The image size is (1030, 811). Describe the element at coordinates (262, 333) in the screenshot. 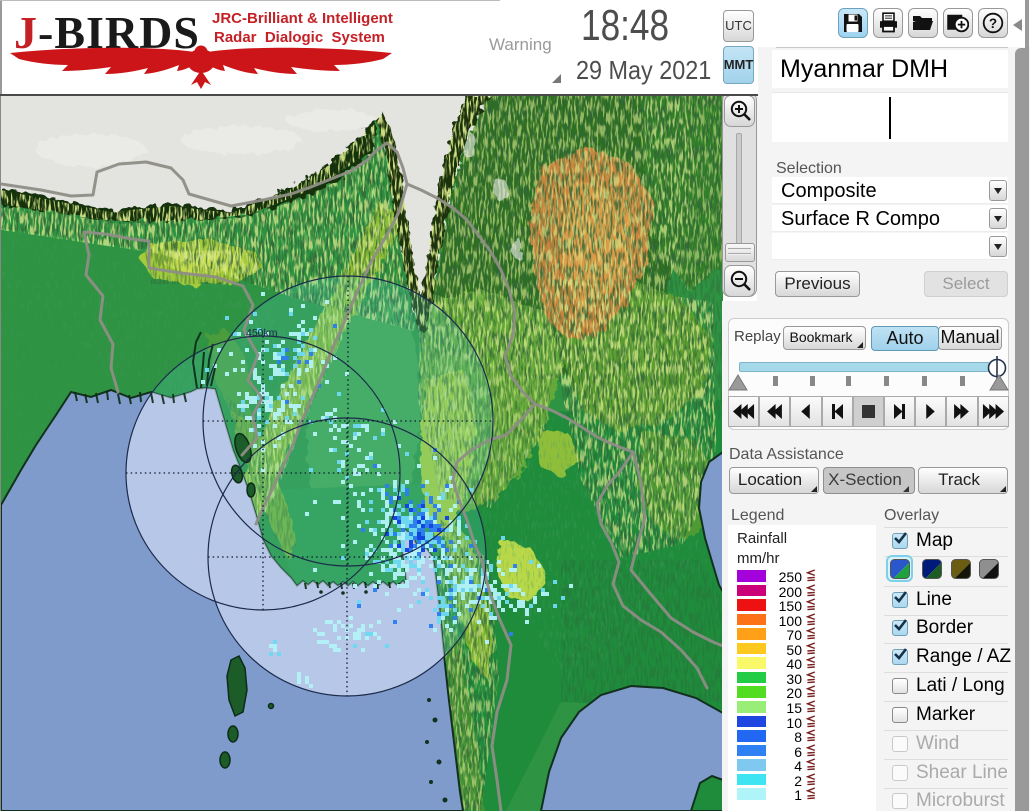

I see `svg-text: 450km` at that location.